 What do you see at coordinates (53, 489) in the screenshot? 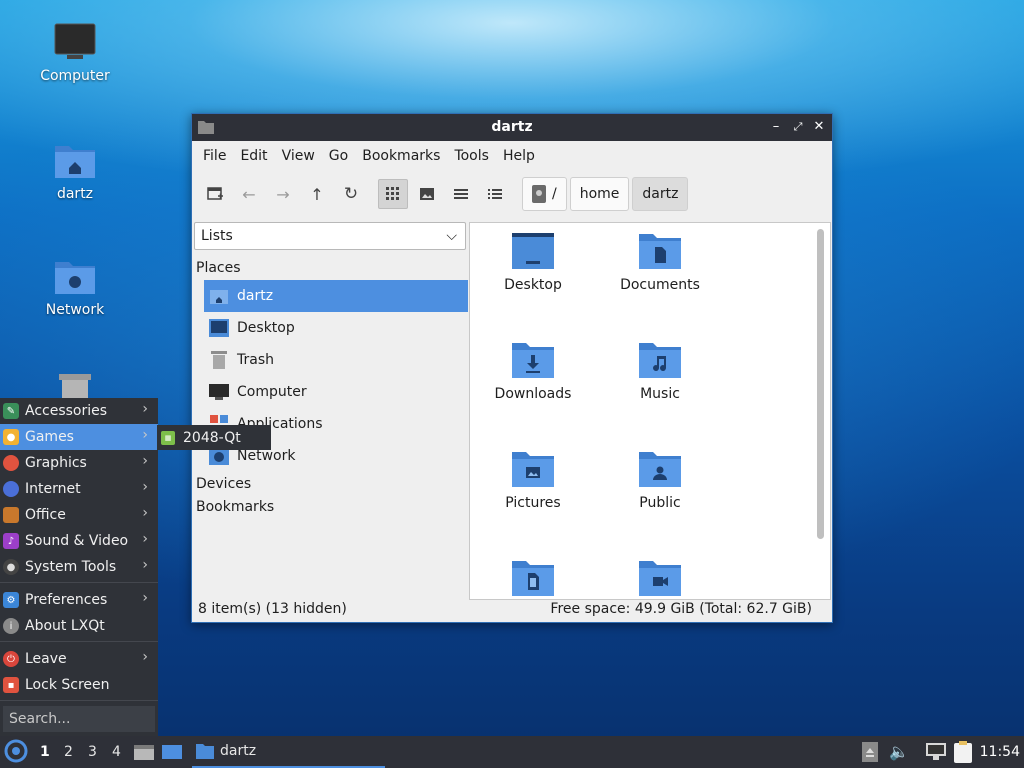
I see `menu-item-label: Internet` at bounding box center [53, 489].